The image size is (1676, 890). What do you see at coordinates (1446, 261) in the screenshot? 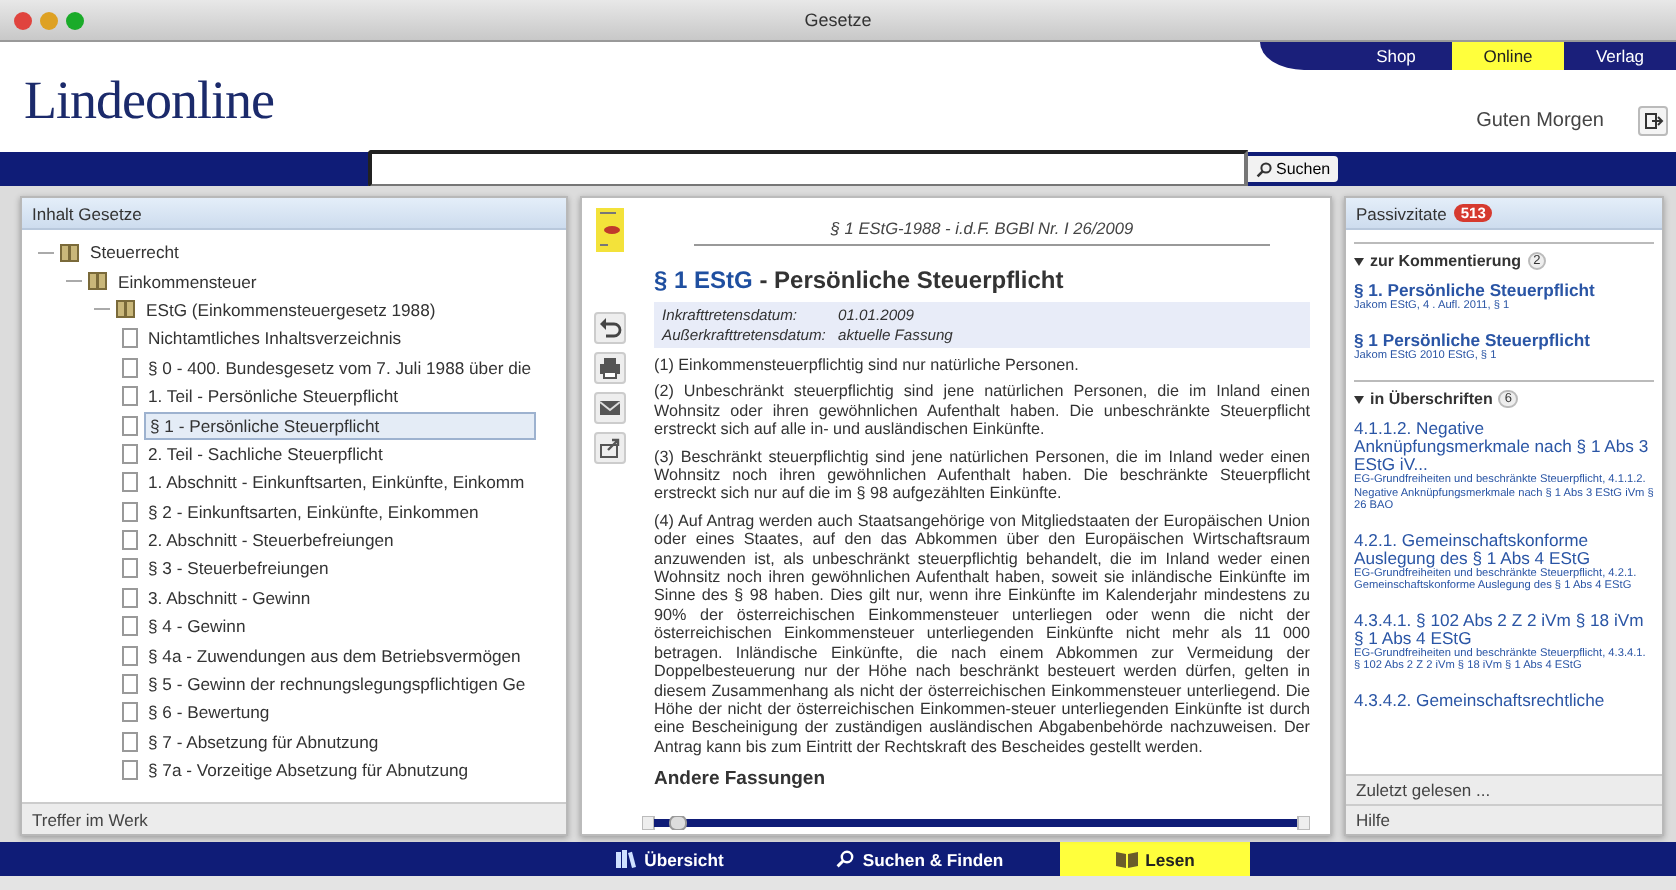
I see `section-title: zur Kommentierung` at bounding box center [1446, 261].